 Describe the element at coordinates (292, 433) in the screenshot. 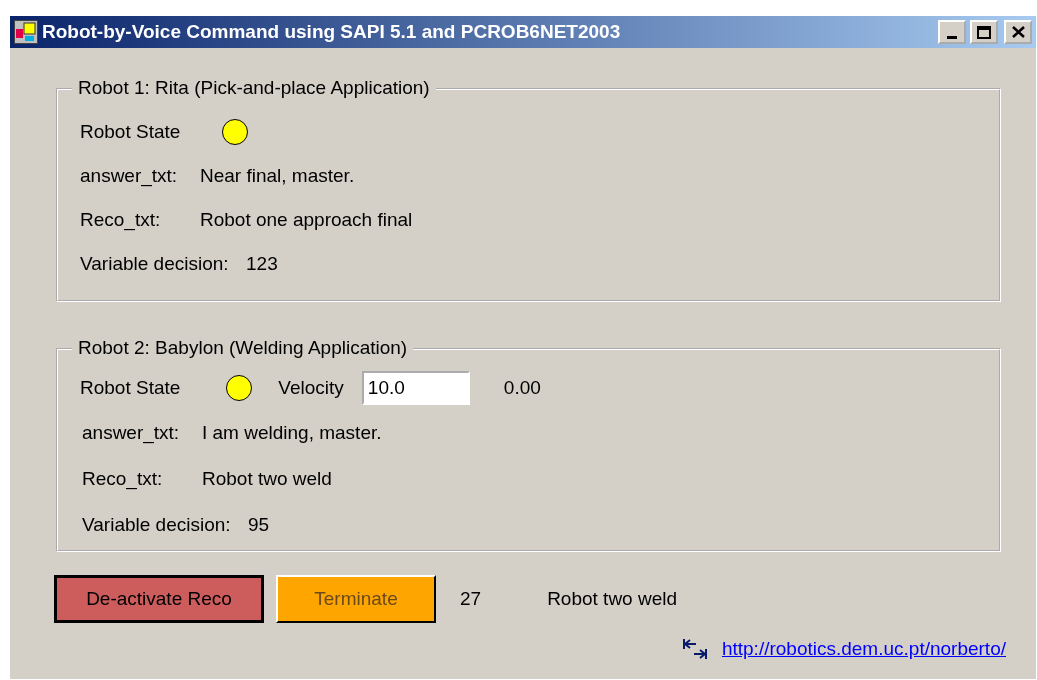

I see `field-value: I am welding, master.` at that location.